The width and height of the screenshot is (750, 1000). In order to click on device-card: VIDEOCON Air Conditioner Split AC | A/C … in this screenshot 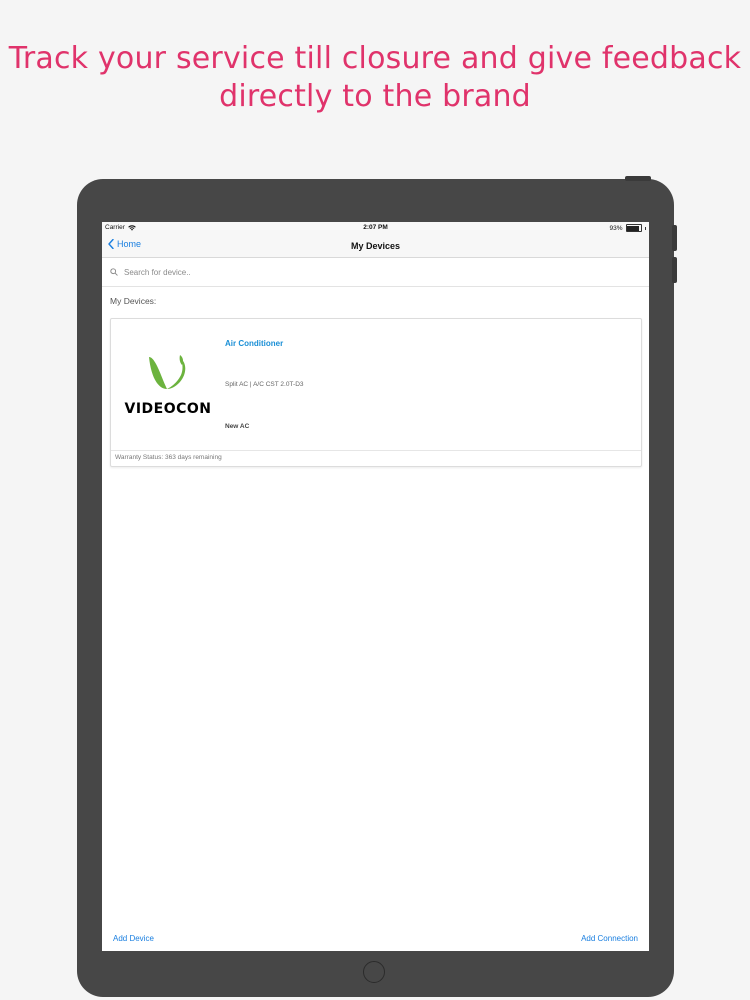, I will do `click(376, 392)`.